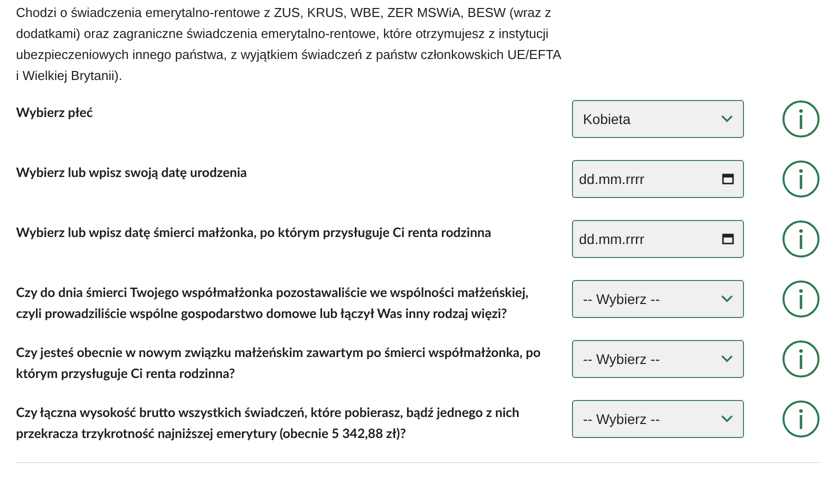  What do you see at coordinates (268, 423) in the screenshot?
I see `question-label: Czy łączna wysokość brutto wszystkich świadczeń, które pobierasz, bądź jednego z nich przekracza trzykrotność najniższej emerytury (obecnie 5 342,88 zł)?` at bounding box center [268, 423].